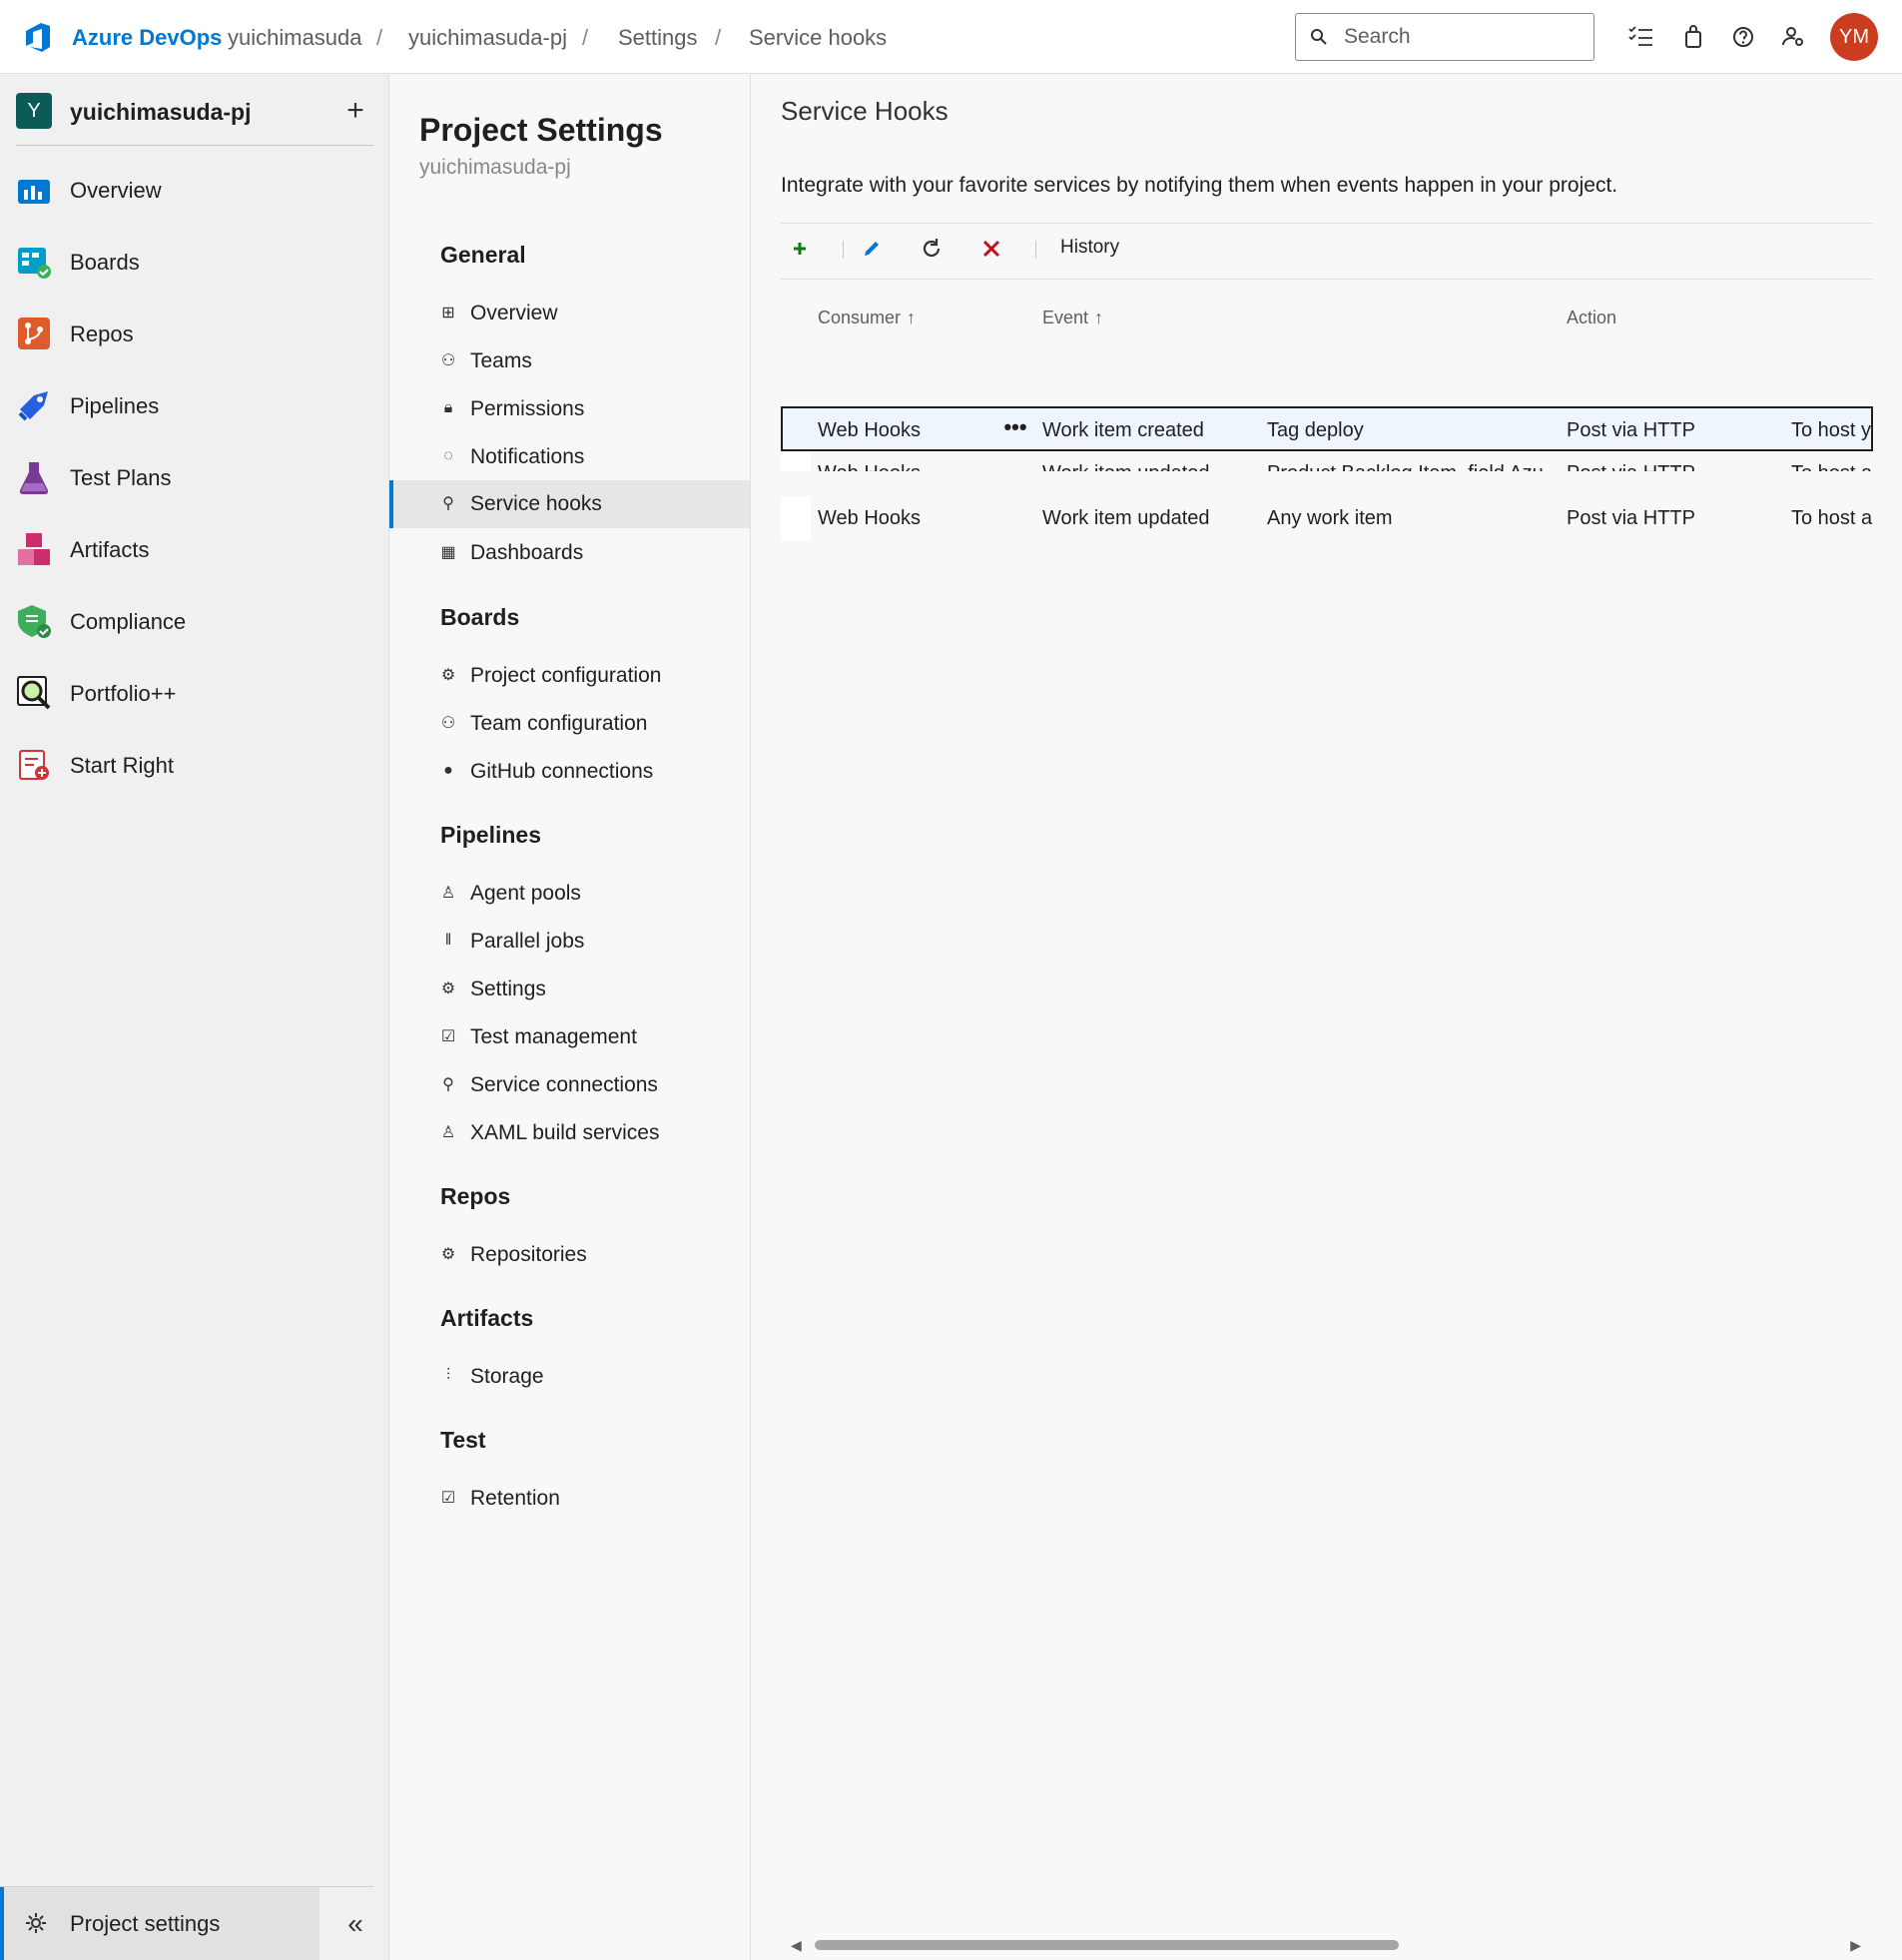 Image resolution: width=1902 pixels, height=1960 pixels. What do you see at coordinates (1464, 37) in the screenshot?
I see `search-input` at bounding box center [1464, 37].